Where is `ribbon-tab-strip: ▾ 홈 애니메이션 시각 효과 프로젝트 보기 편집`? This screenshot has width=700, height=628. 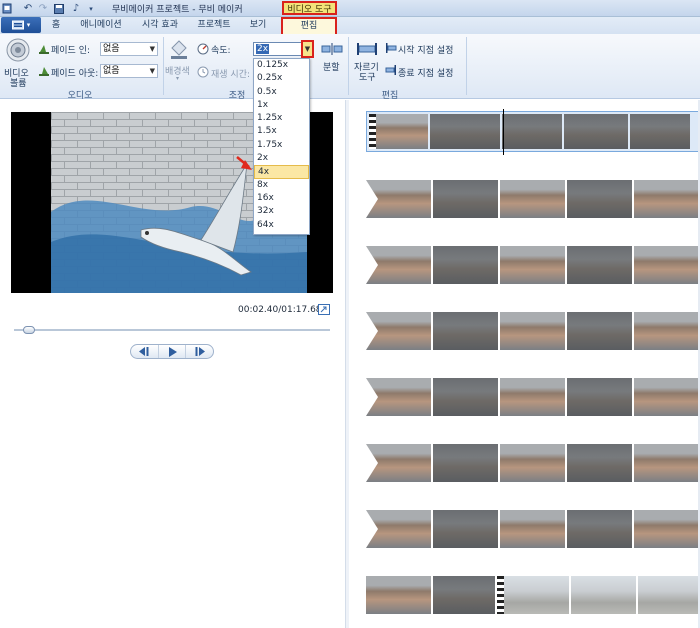
ribbon-tab-strip: ▾ 홈 애니메이션 시각 효과 프로젝트 보기 편집 is located at coordinates (350, 26).